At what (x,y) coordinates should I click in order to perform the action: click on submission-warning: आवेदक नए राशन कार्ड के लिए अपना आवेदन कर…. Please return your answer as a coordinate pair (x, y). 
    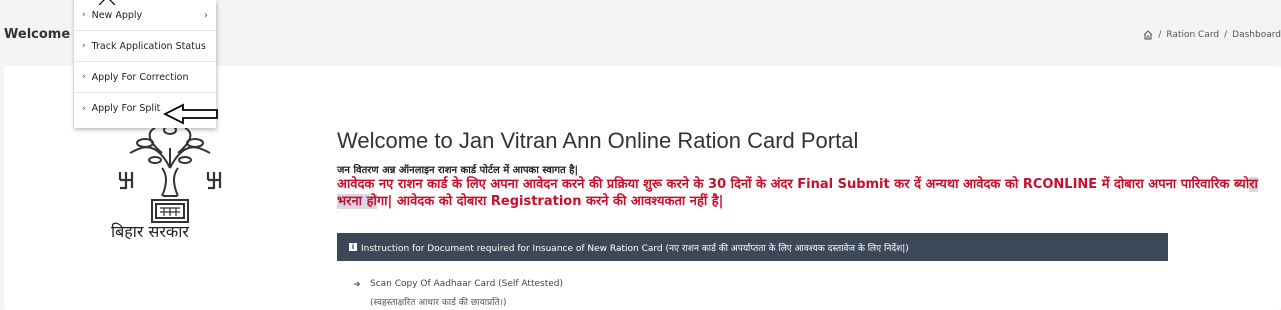
    Looking at the image, I should click on (807, 193).